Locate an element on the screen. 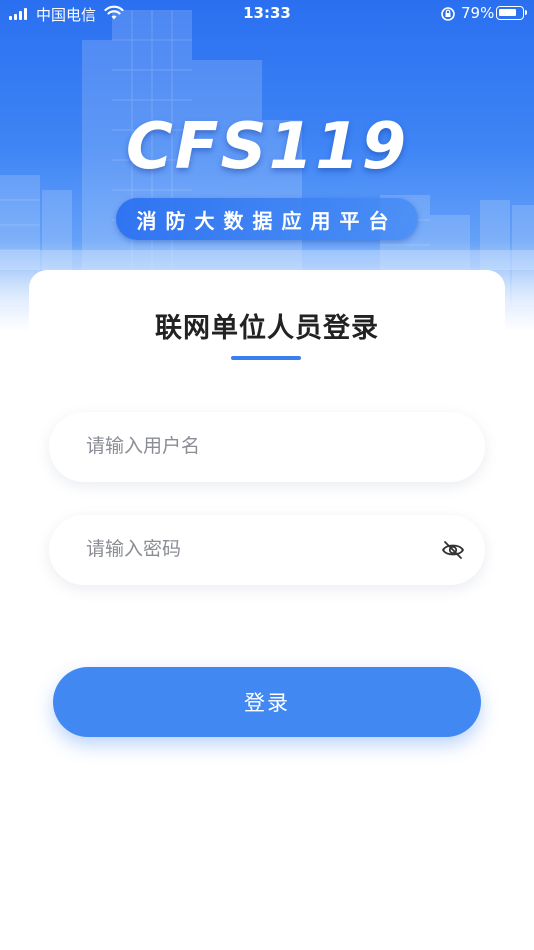 This screenshot has height=950, width=534. battery-percent: 79% is located at coordinates (478, 13).